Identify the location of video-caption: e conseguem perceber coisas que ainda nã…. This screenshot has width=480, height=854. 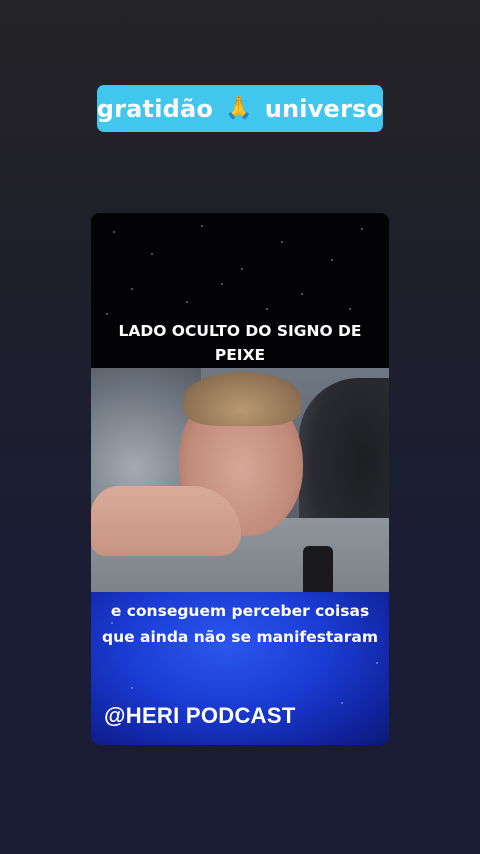
(240, 624).